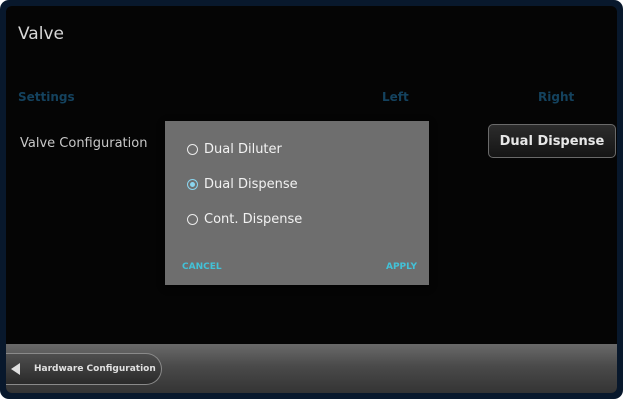 The image size is (623, 399). I want to click on column-header-left: Left, so click(395, 97).